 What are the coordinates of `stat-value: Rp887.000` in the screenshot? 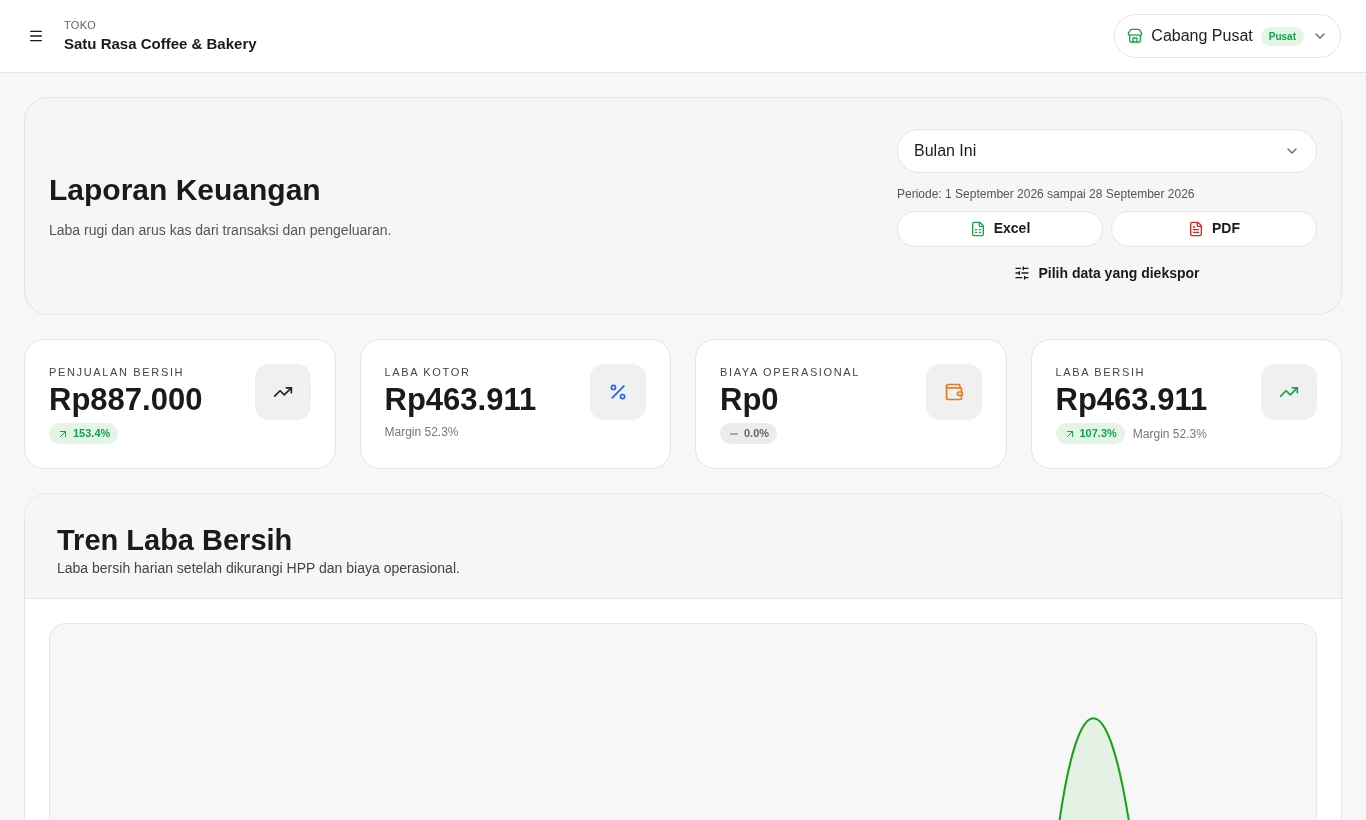 It's located at (126, 399).